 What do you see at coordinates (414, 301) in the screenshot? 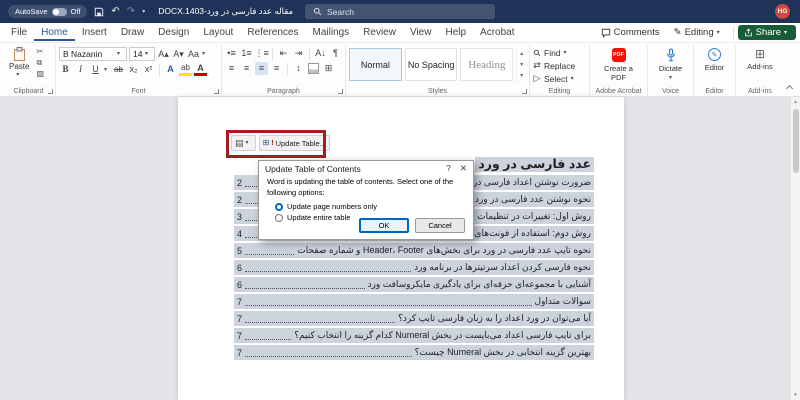
I see `toc-entry: سوالات متداول 7` at bounding box center [414, 301].